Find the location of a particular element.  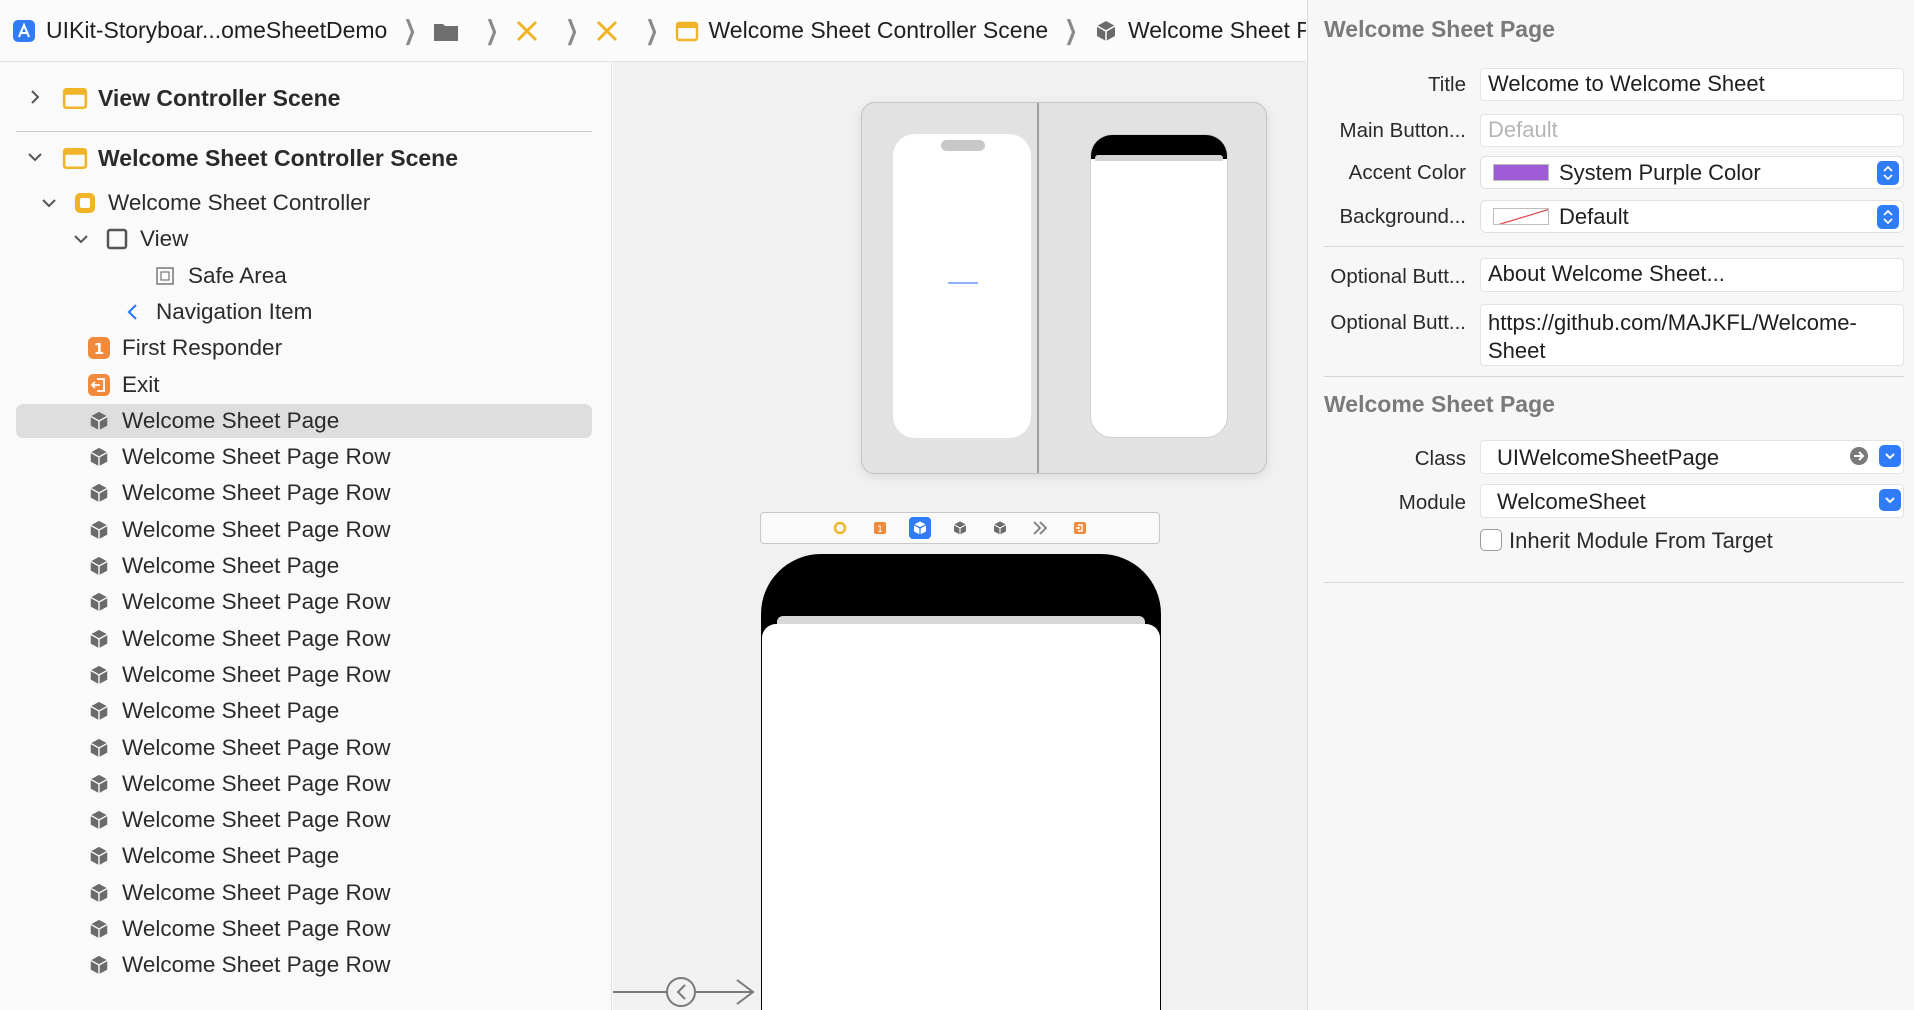

outline-item-label: View is located at coordinates (164, 238).